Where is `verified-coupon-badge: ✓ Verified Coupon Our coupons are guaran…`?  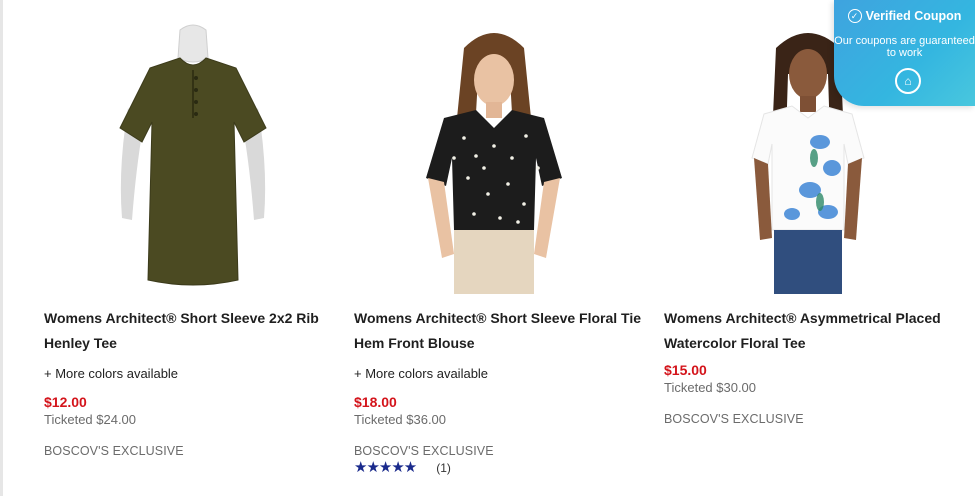 verified-coupon-badge: ✓ Verified Coupon Our coupons are guaran… is located at coordinates (904, 53).